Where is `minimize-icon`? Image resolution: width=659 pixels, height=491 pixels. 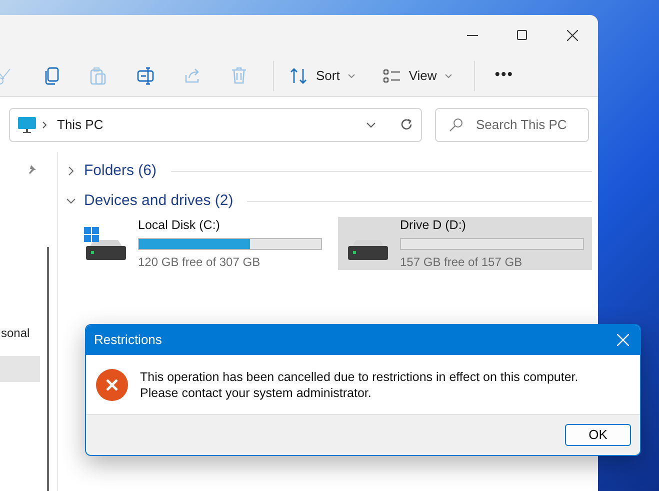
minimize-icon is located at coordinates (472, 35).